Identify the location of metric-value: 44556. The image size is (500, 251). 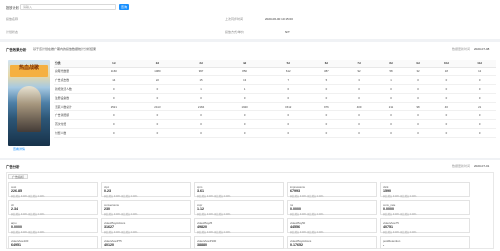
(295, 227).